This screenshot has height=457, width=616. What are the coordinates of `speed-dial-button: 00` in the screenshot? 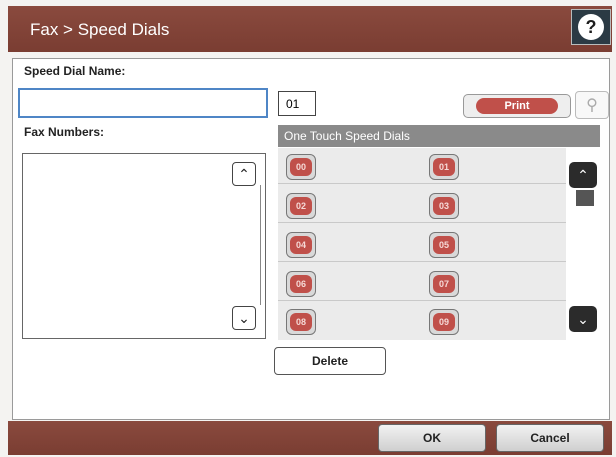 It's located at (301, 167).